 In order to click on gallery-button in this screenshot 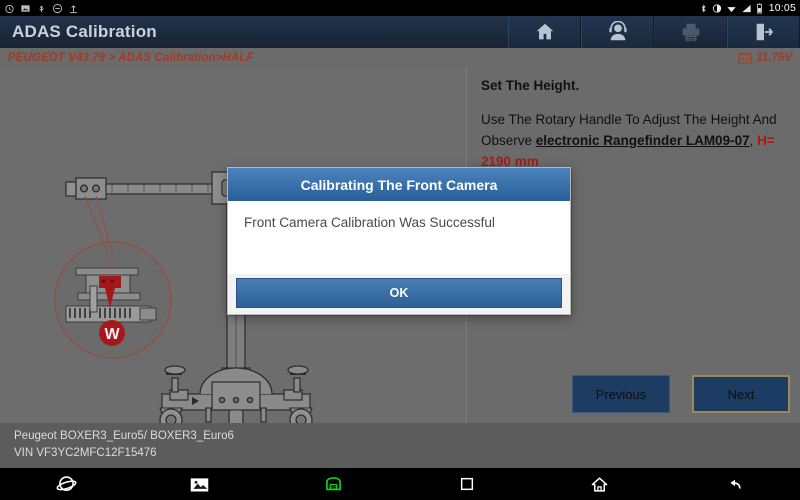, I will do `click(199, 484)`.